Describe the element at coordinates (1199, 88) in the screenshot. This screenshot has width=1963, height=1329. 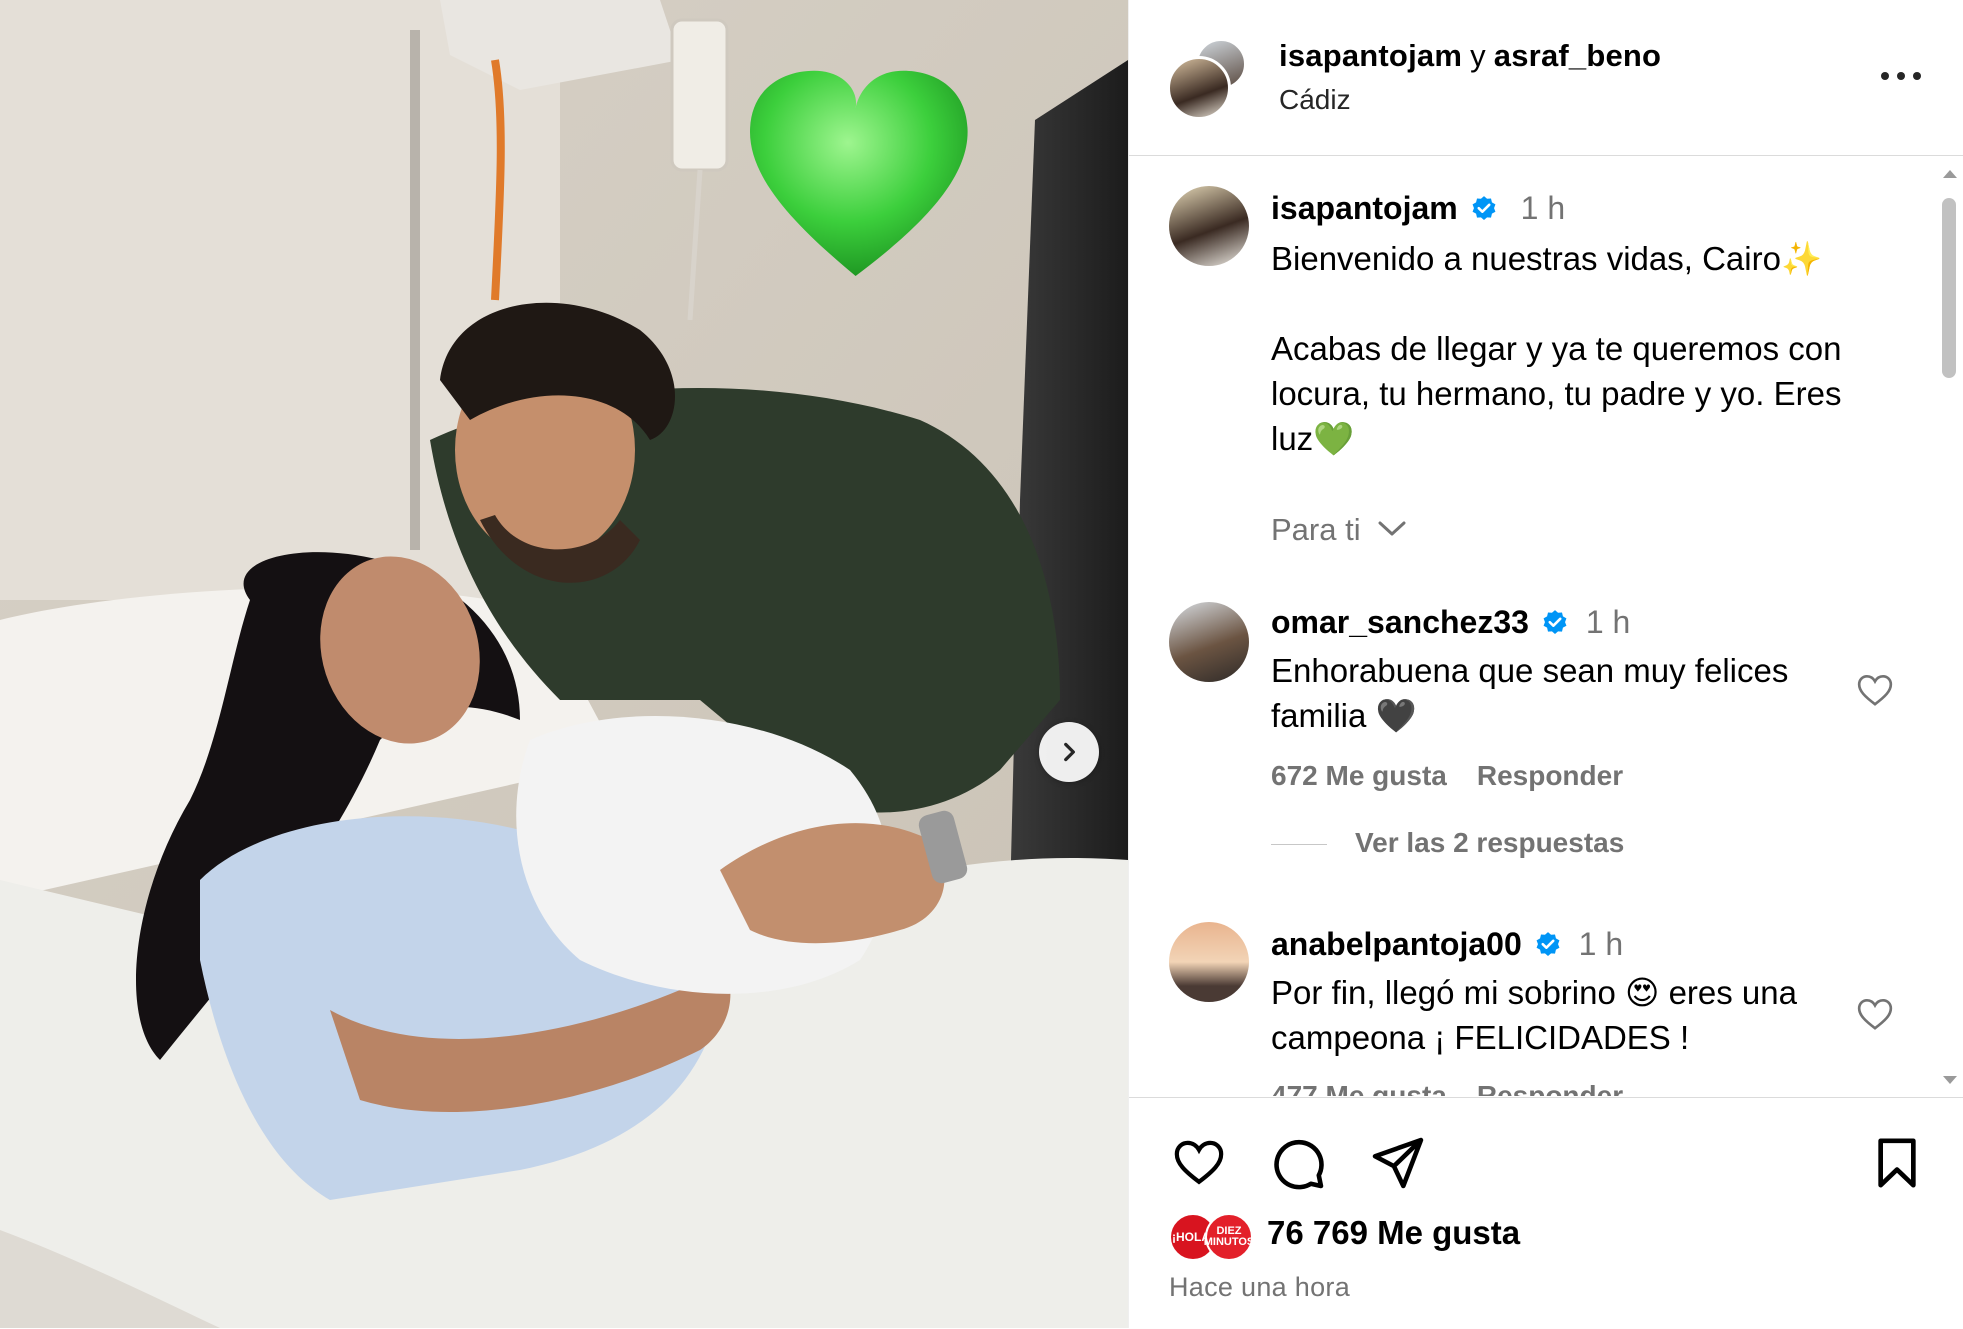
I see `owner-avatar` at that location.